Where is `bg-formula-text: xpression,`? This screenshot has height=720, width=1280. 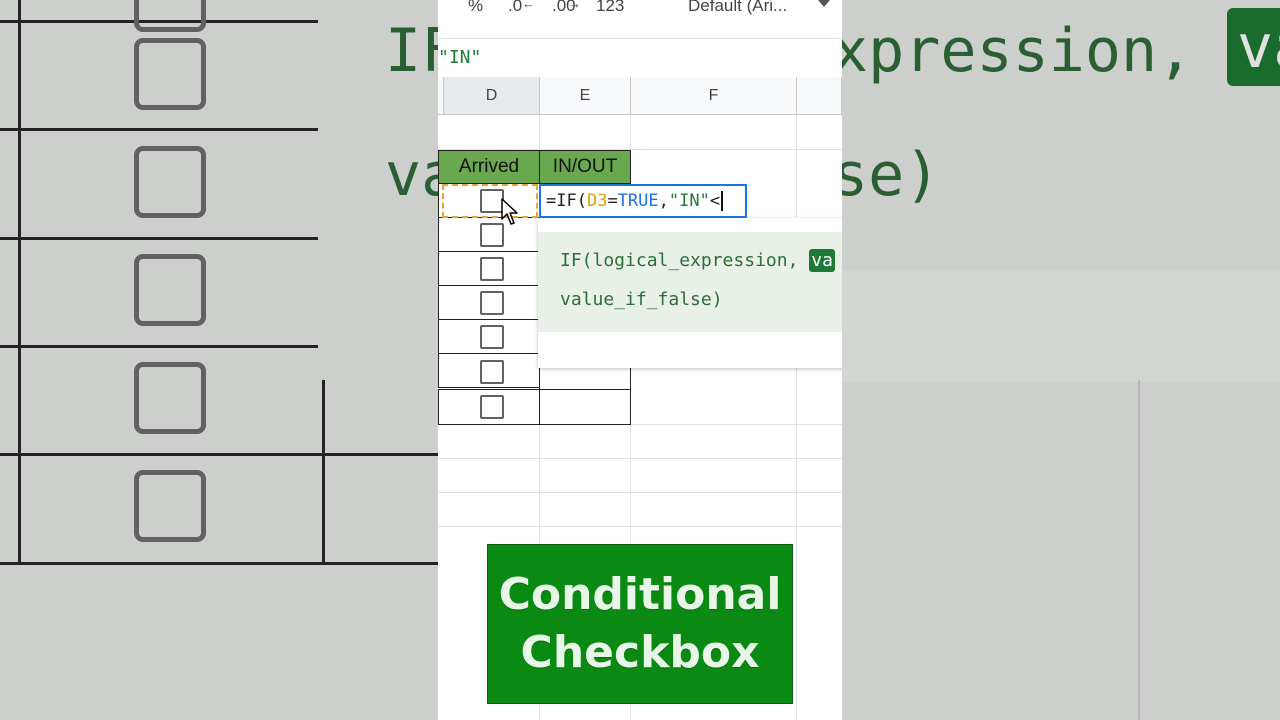 bg-formula-text: xpression, is located at coordinates (1018, 51).